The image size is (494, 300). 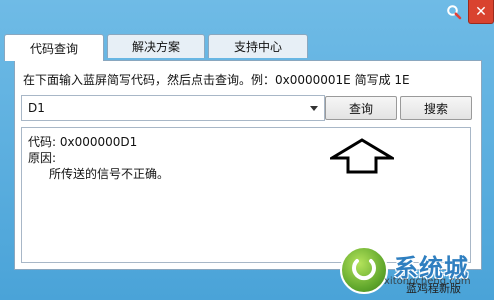 I want to click on tab-label: 解决方案, so click(x=155, y=47).